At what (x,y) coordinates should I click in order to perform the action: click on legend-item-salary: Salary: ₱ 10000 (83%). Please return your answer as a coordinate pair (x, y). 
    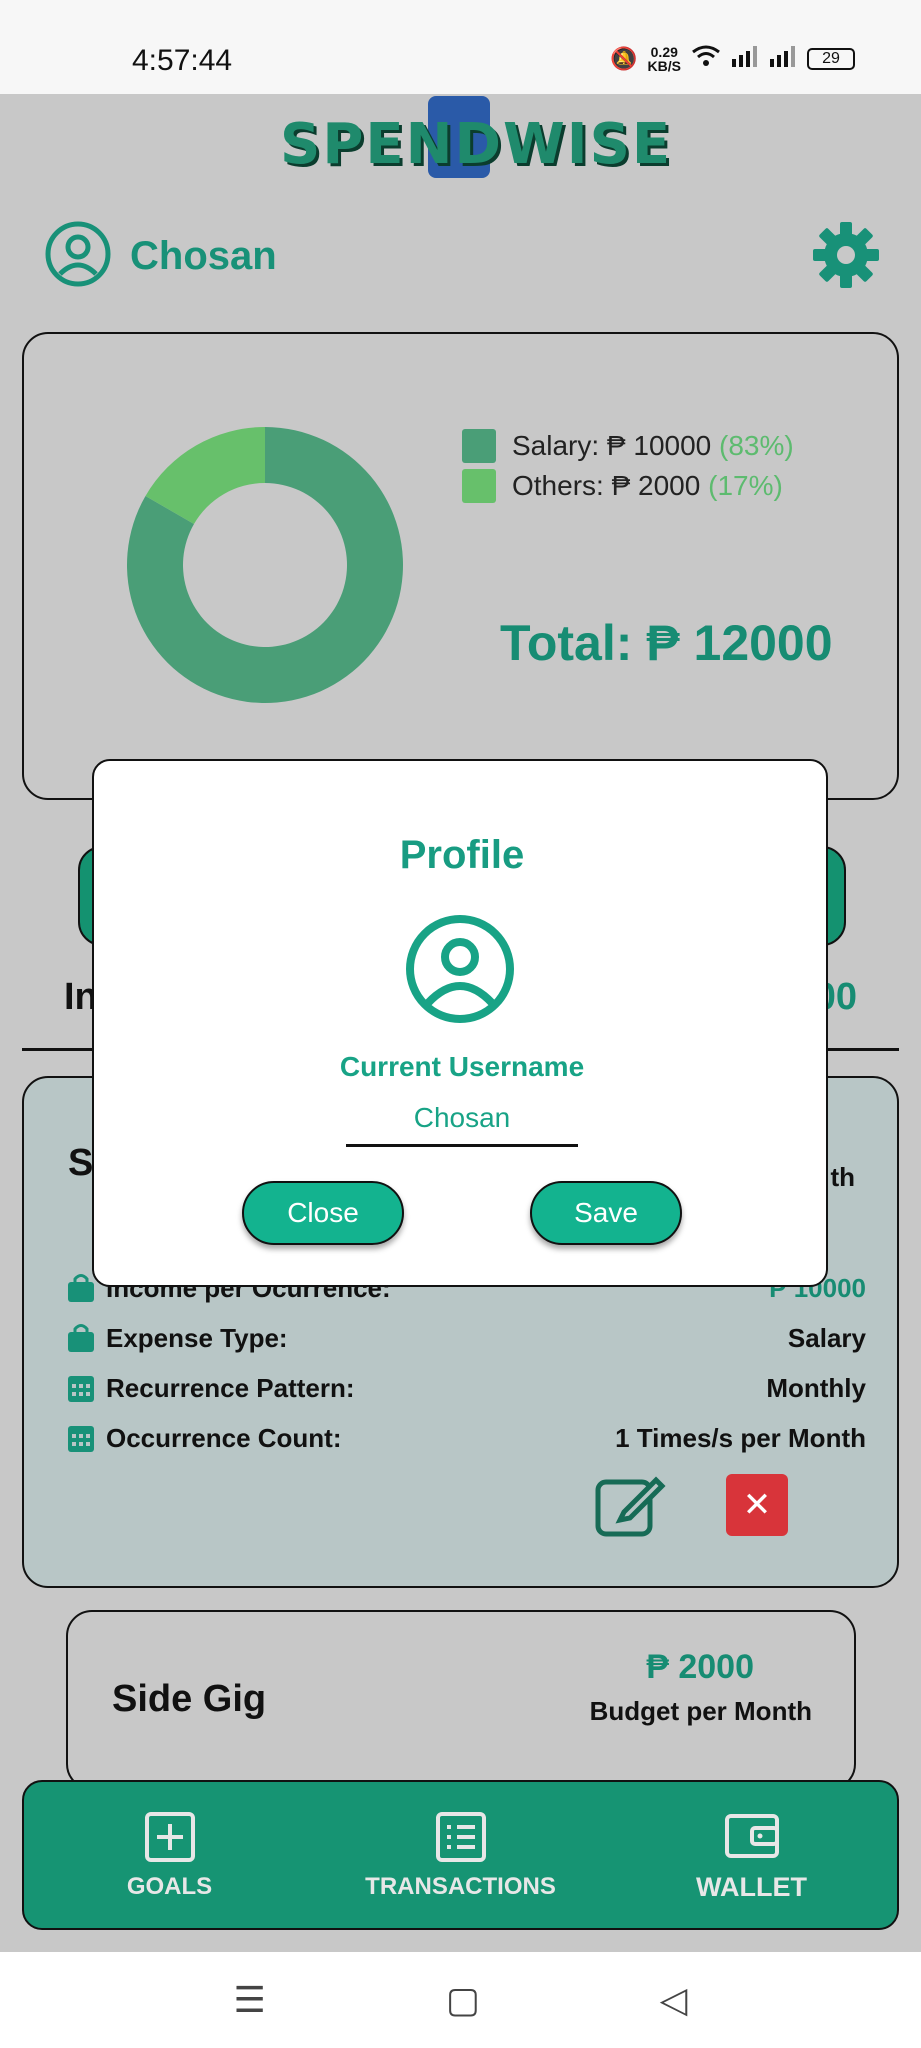
    Looking at the image, I should click on (628, 446).